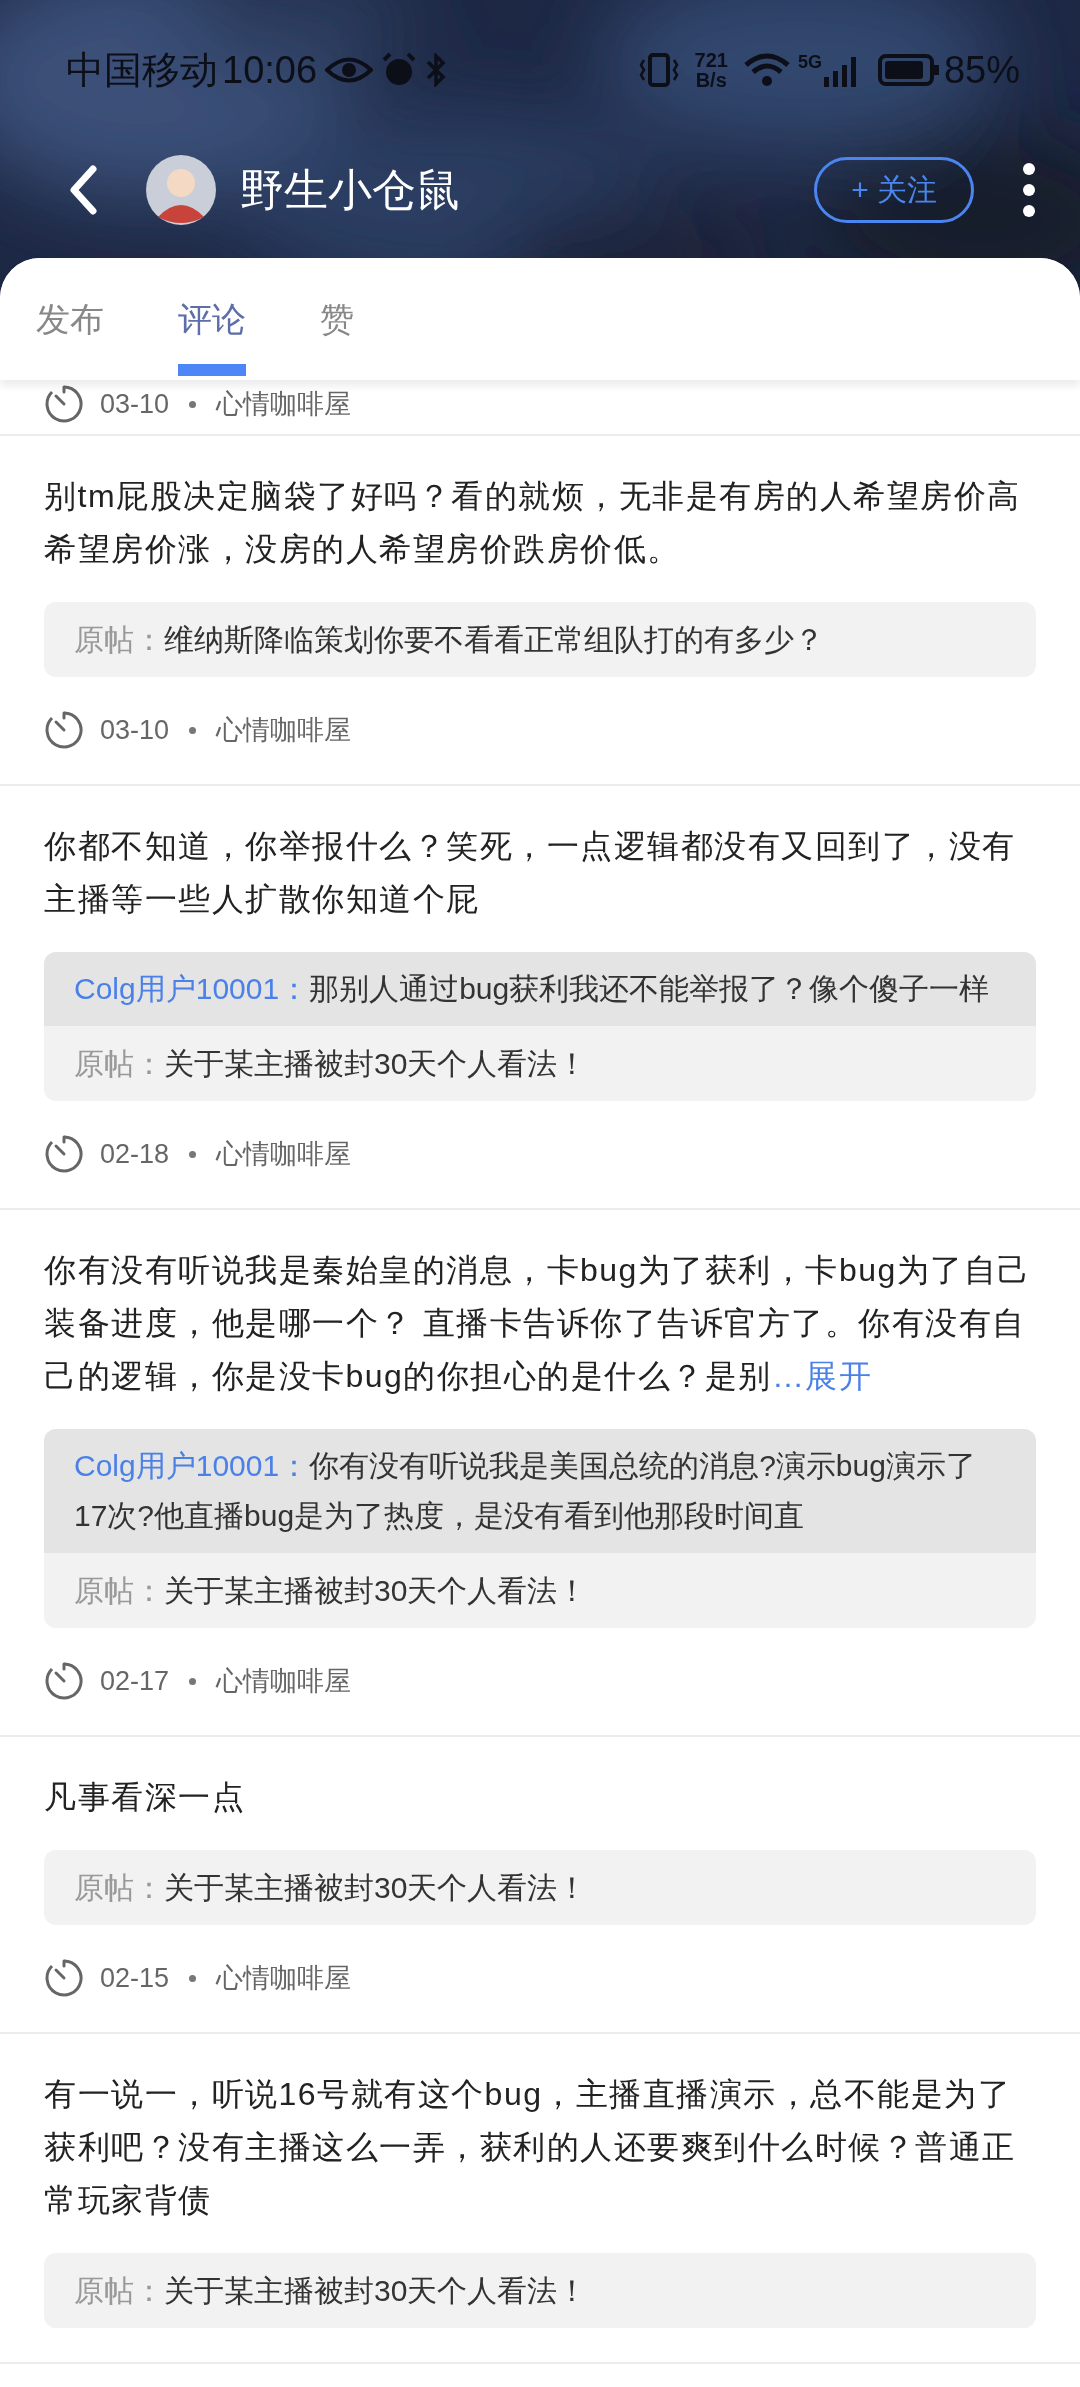  Describe the element at coordinates (399, 70) in the screenshot. I see `alarm-icon` at that location.